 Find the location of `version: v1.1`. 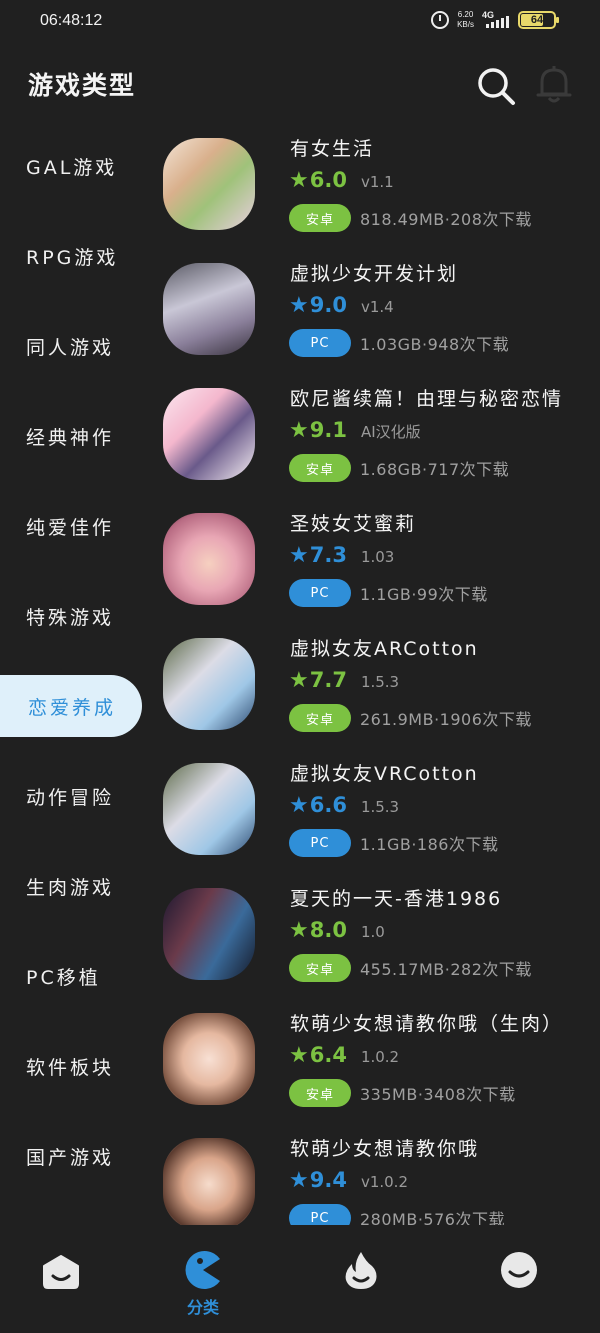

version: v1.1 is located at coordinates (377, 182).